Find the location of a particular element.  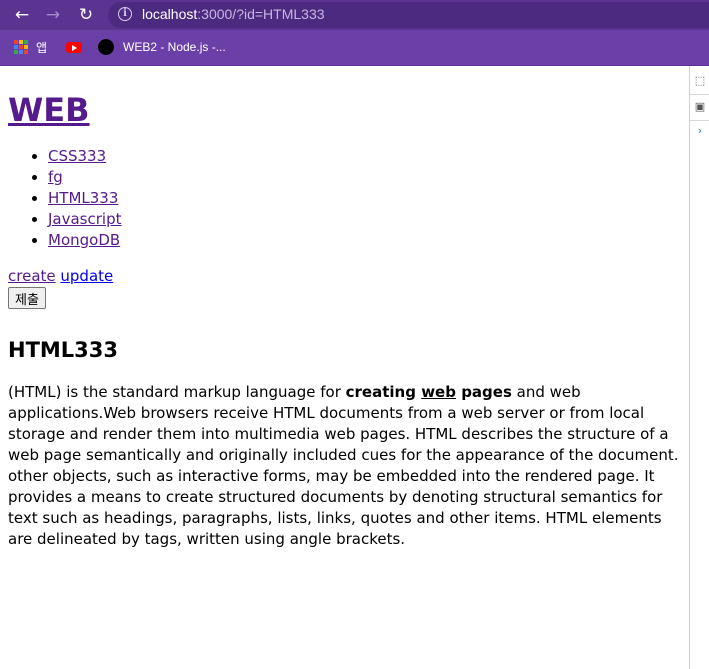

list-item: Javascript is located at coordinates (363, 219).